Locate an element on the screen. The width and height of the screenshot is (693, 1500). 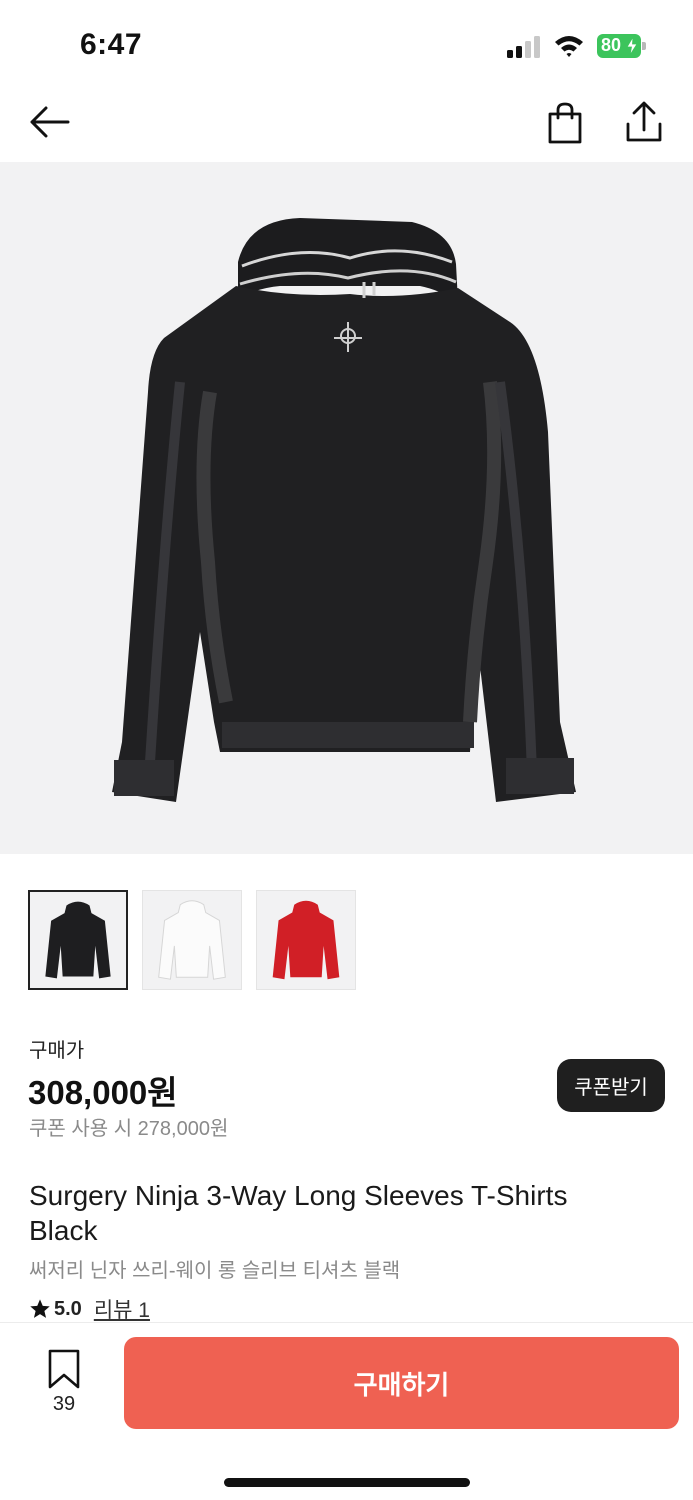
bookmark-icon is located at coordinates (64, 1369).